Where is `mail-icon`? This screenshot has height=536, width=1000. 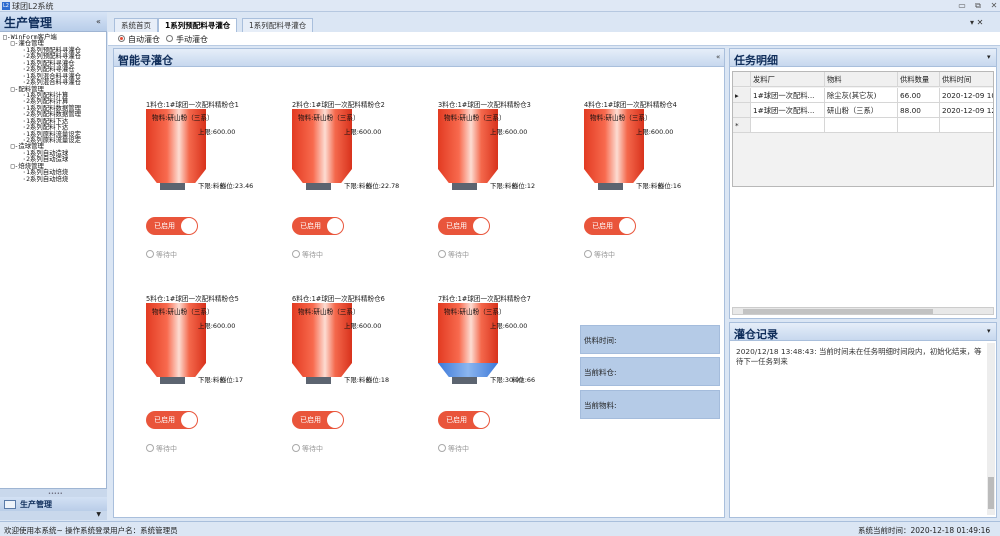 mail-icon is located at coordinates (10, 504).